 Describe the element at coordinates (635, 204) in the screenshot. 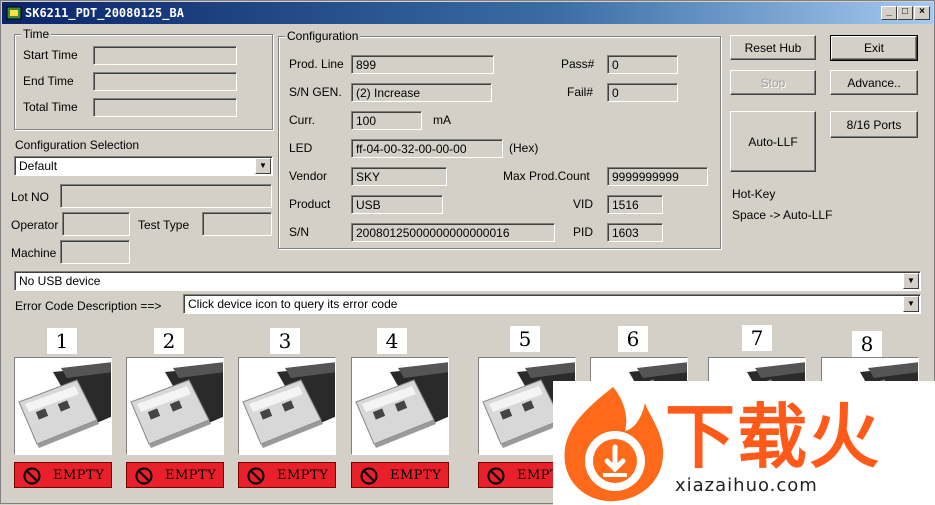

I see `vid-field: 1516` at that location.